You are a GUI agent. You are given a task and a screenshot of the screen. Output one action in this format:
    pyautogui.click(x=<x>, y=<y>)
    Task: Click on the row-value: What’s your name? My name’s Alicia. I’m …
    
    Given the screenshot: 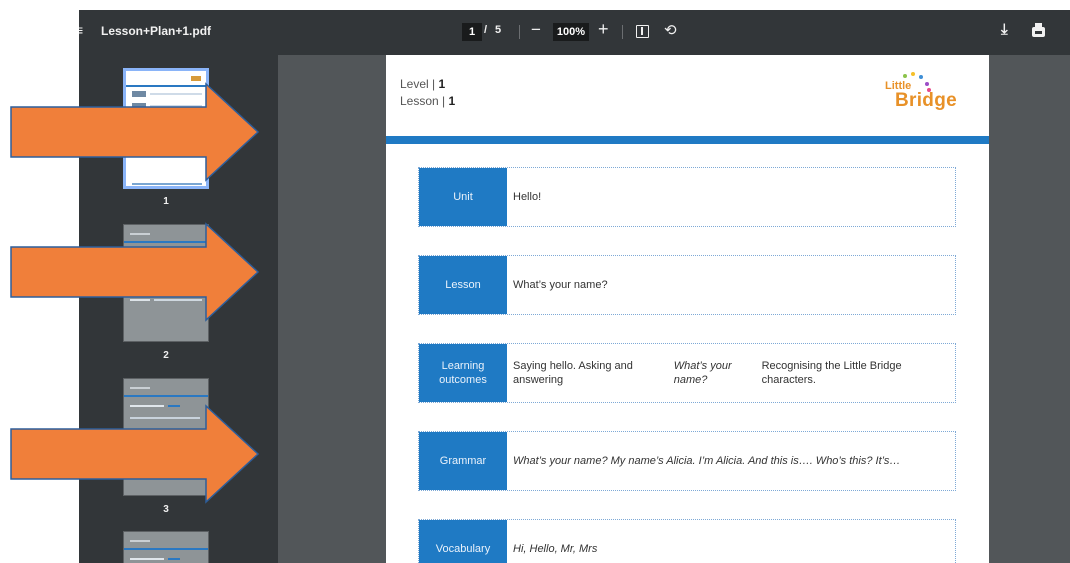 What is the action you would take?
    pyautogui.click(x=707, y=461)
    